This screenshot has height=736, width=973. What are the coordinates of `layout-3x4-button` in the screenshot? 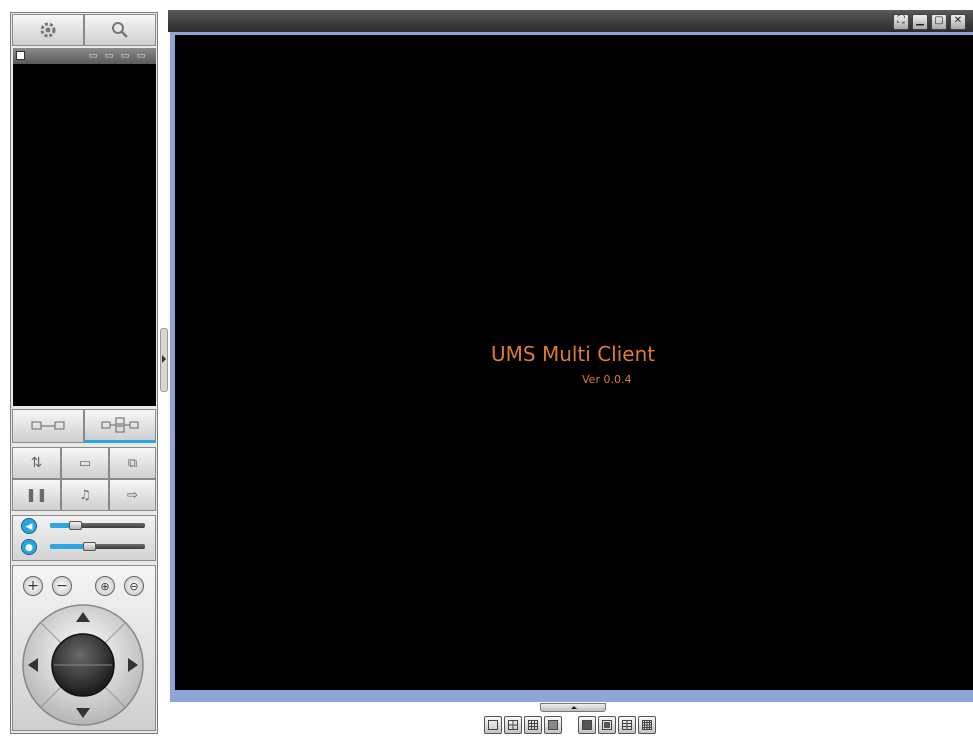 It's located at (627, 725).